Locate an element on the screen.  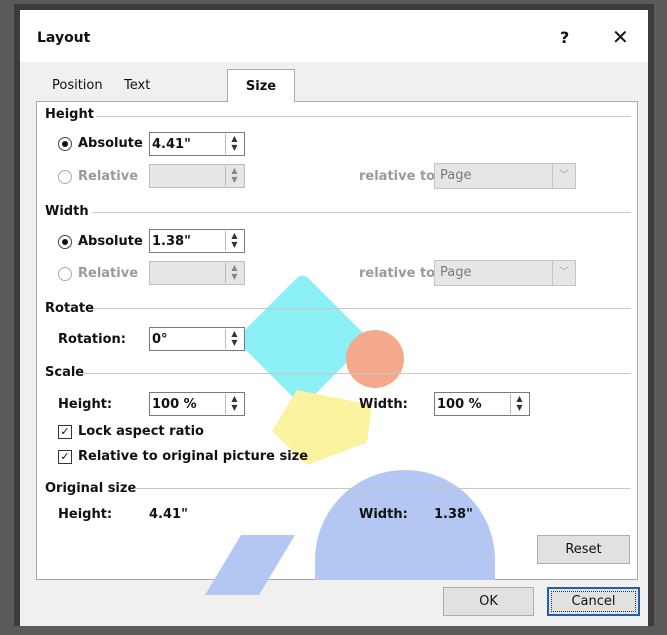
reset-button: Reset is located at coordinates (583, 549).